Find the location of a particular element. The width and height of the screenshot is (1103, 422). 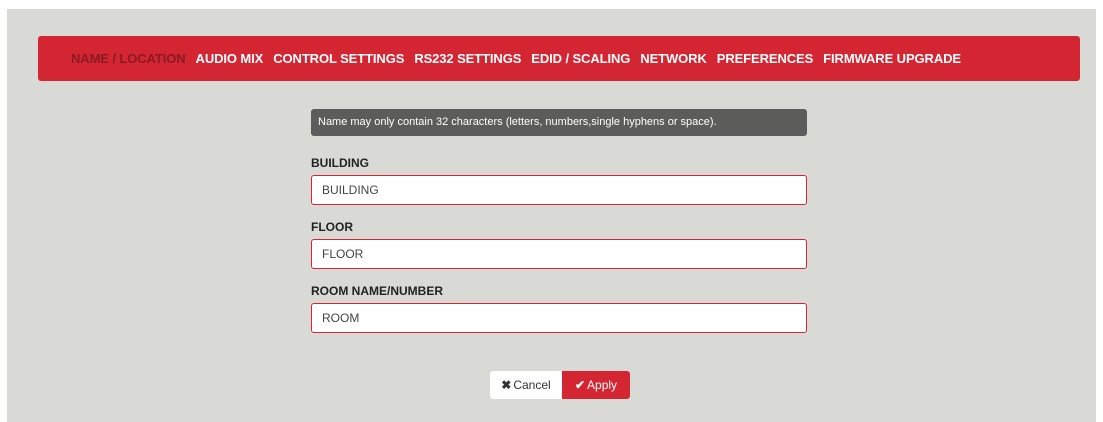

cancel-button: ✖ Cancel is located at coordinates (526, 385).